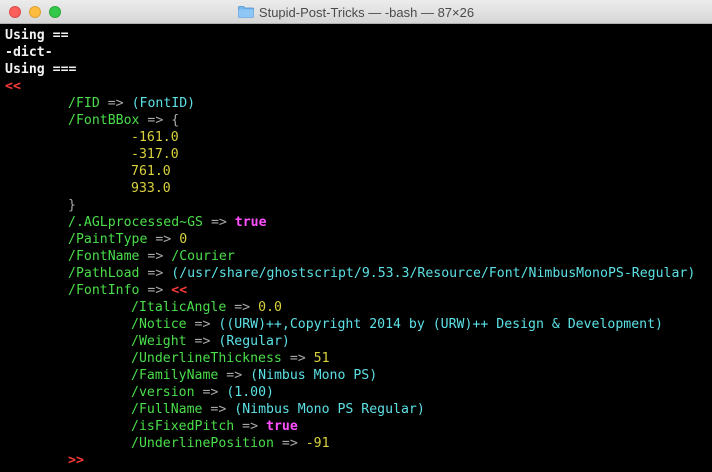  Describe the element at coordinates (329, 409) in the screenshot. I see `dict-value: (Nimbus Mono PS Regular)` at that location.